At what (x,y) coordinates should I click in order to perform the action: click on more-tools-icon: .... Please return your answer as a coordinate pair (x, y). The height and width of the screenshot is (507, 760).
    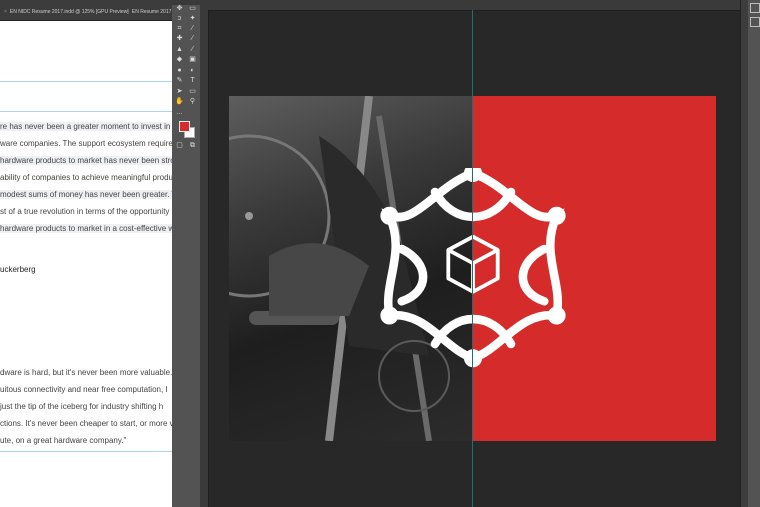
    Looking at the image, I should click on (179, 113).